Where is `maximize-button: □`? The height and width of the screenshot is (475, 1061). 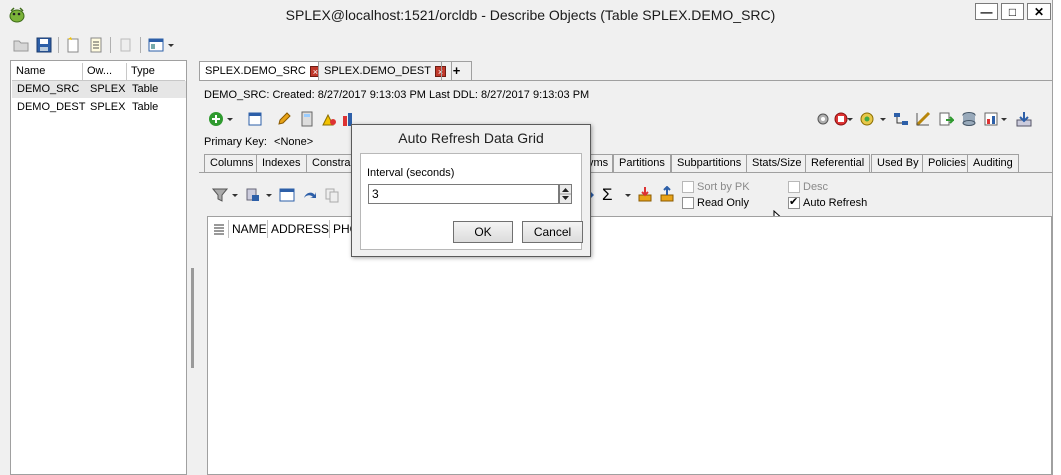
maximize-button: □ is located at coordinates (1012, 11).